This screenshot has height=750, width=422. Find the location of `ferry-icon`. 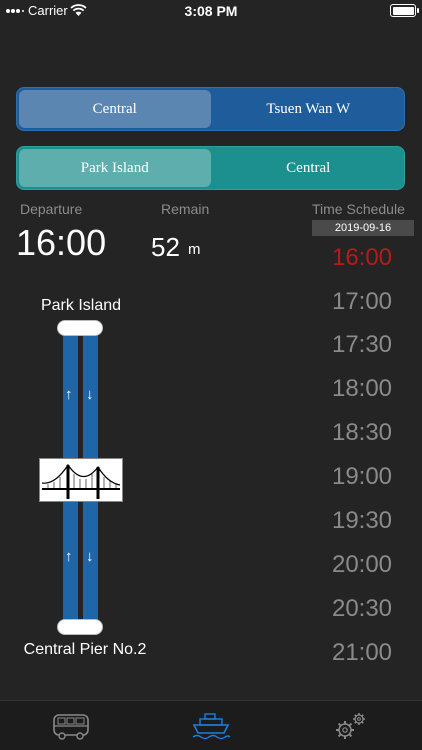

ferry-icon is located at coordinates (211, 726).